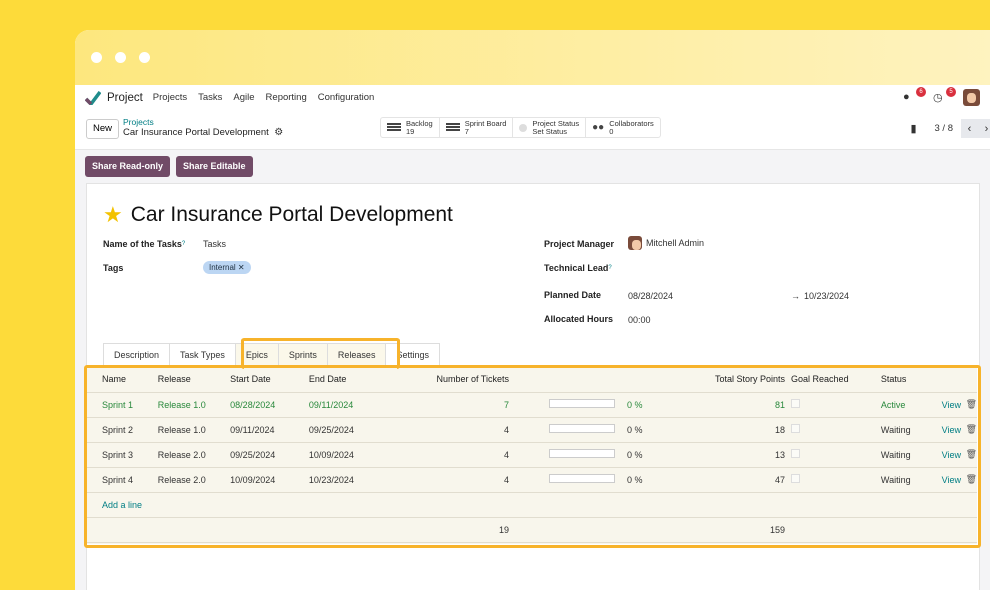 The height and width of the screenshot is (590, 990). I want to click on nav-configuration: Configuration, so click(346, 97).